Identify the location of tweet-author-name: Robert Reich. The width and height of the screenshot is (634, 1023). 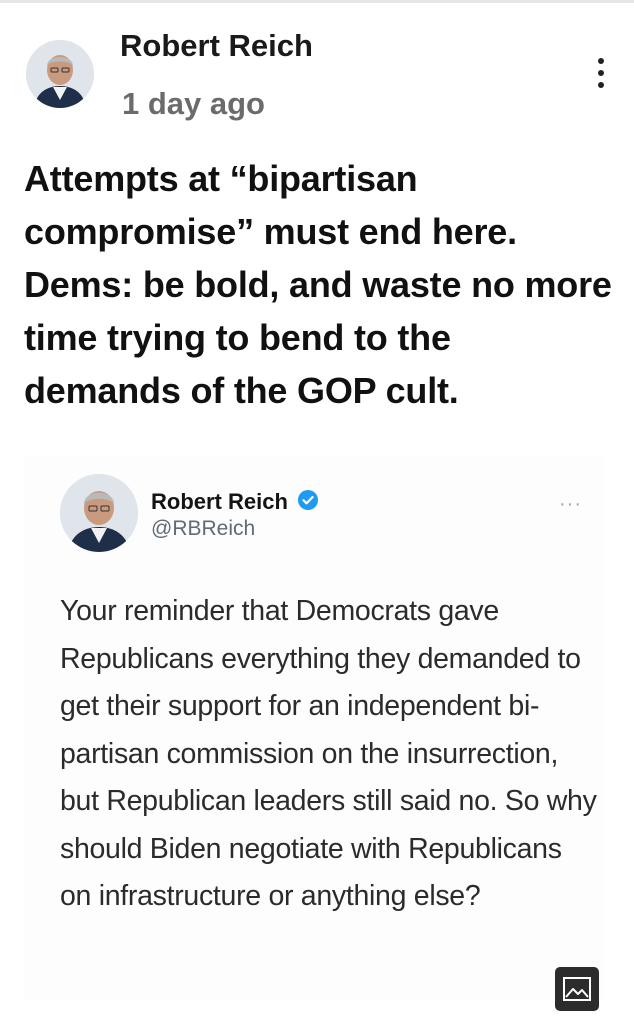
(219, 501).